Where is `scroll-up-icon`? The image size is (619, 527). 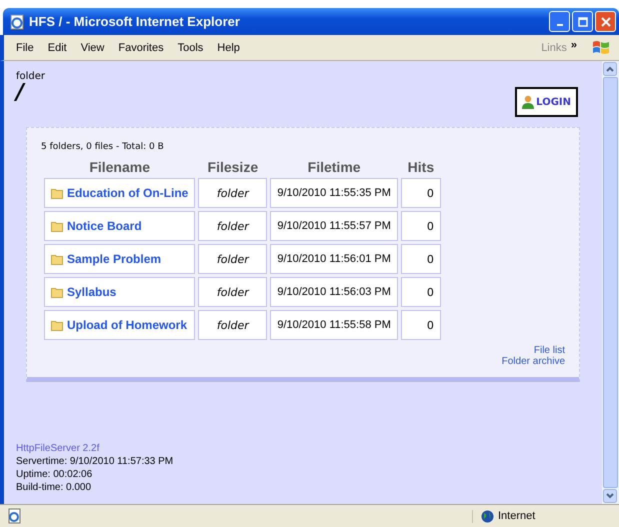
scroll-up-icon is located at coordinates (610, 69).